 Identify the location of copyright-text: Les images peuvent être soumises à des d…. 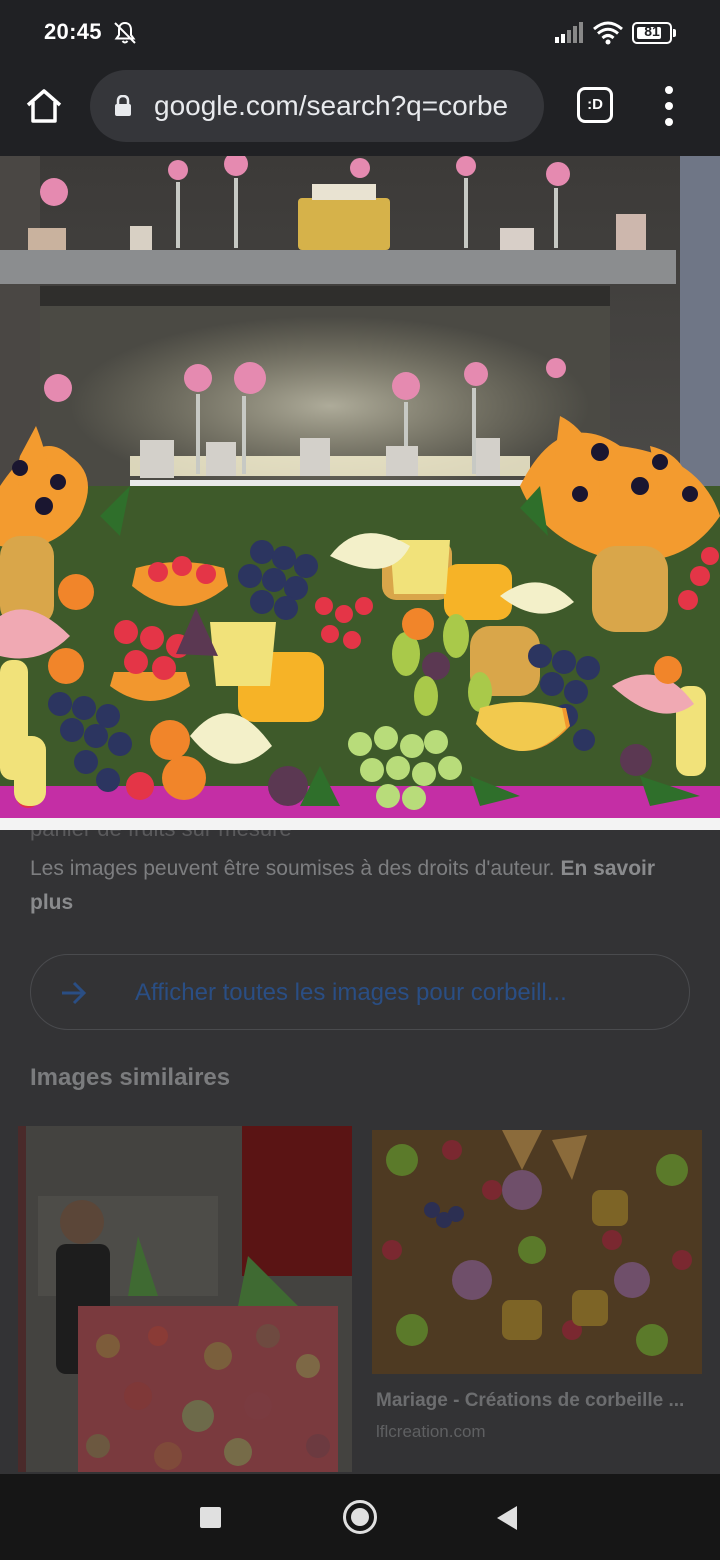
(292, 868).